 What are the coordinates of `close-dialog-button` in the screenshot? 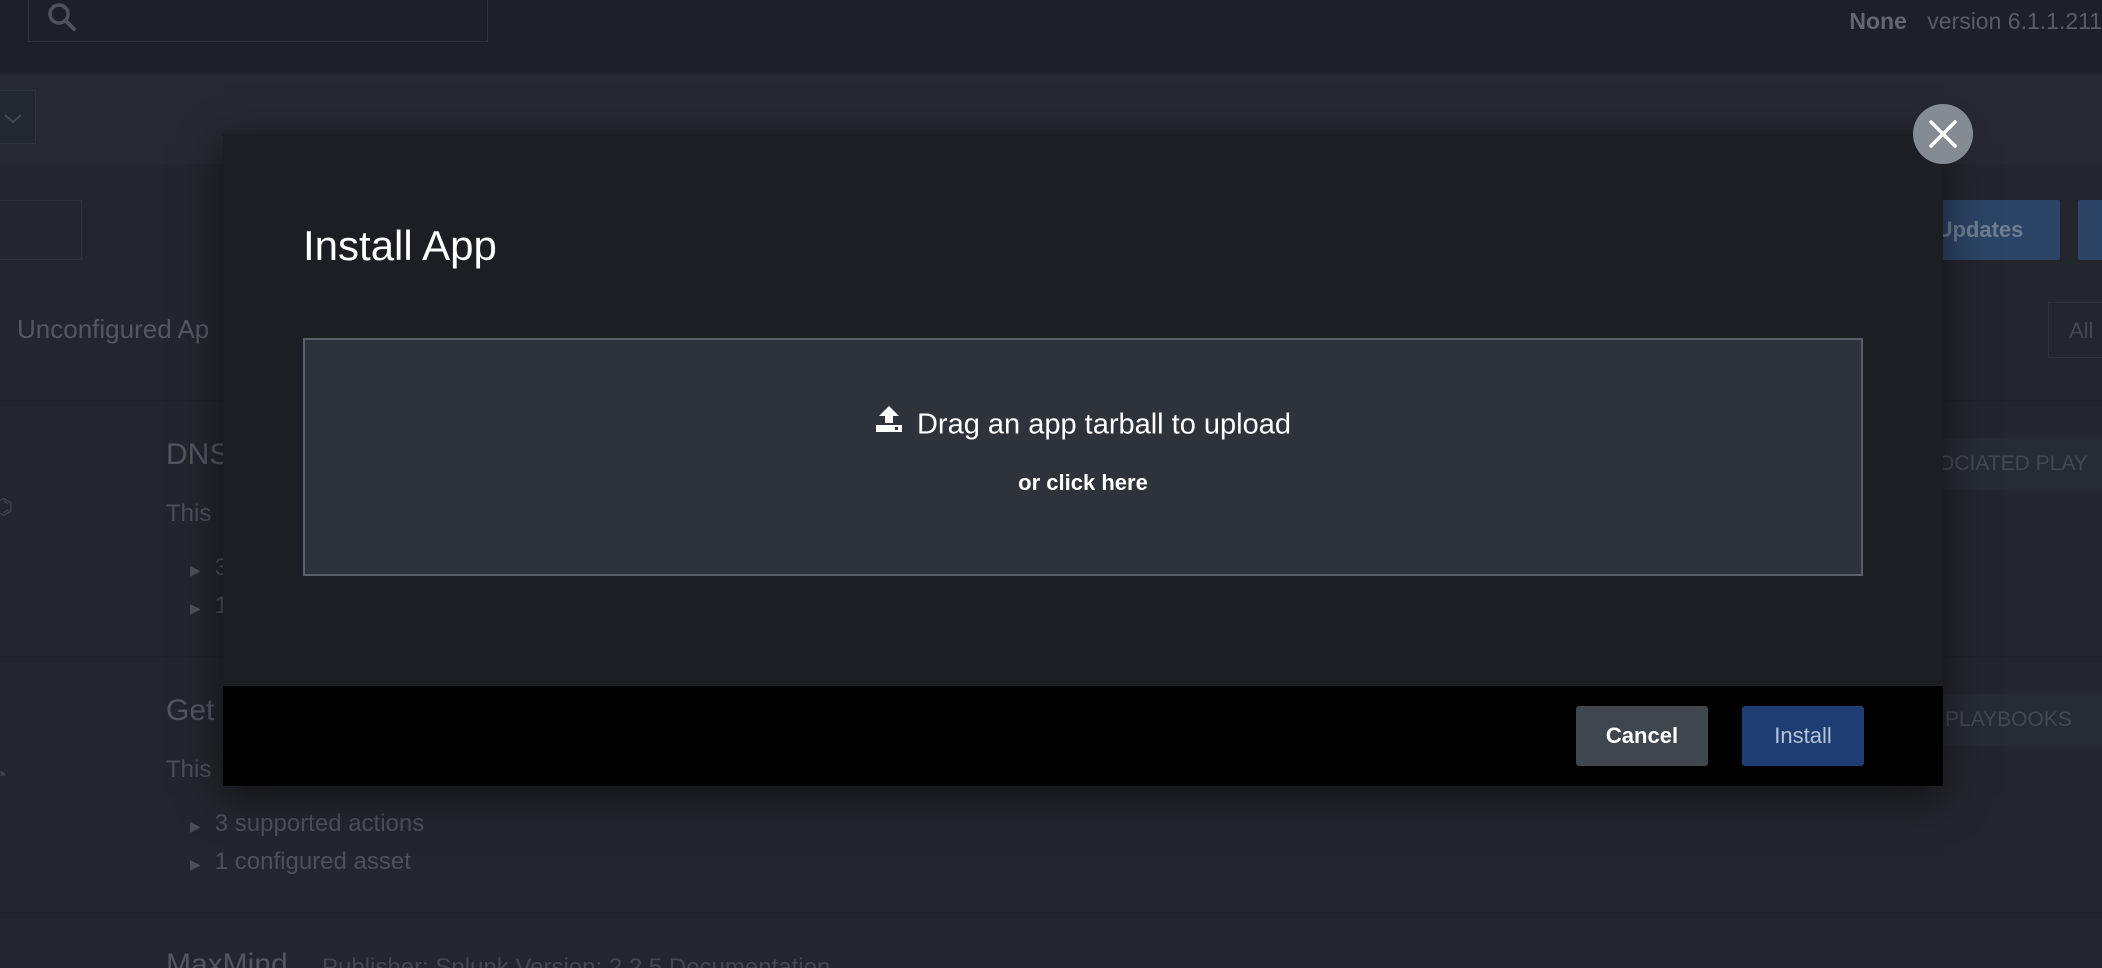 It's located at (1943, 134).